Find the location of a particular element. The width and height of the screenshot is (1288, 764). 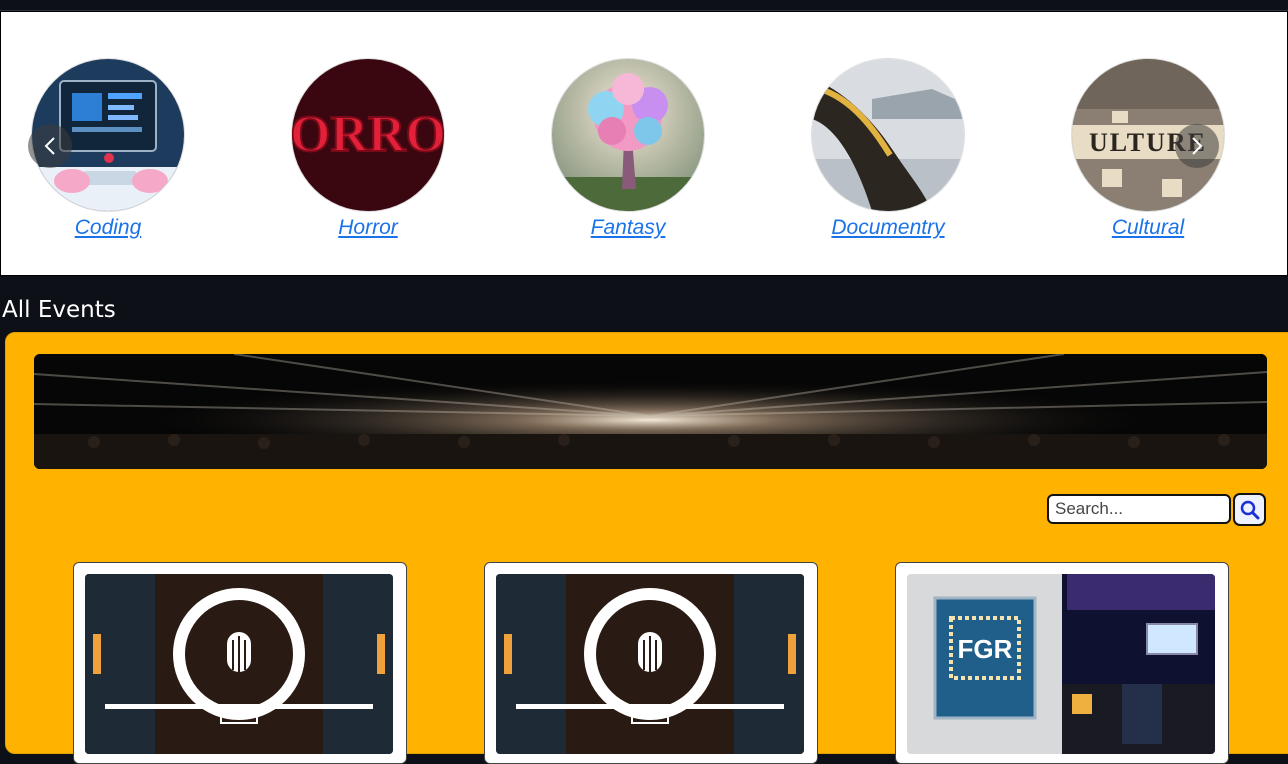

top-nav-bar is located at coordinates (644, 5).